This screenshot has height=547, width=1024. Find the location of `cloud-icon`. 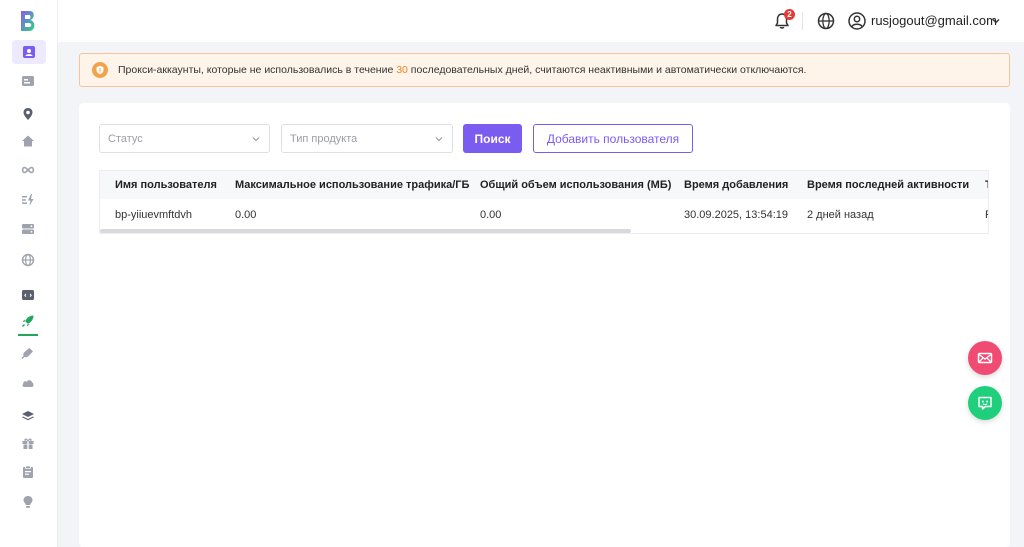

cloud-icon is located at coordinates (28, 383).